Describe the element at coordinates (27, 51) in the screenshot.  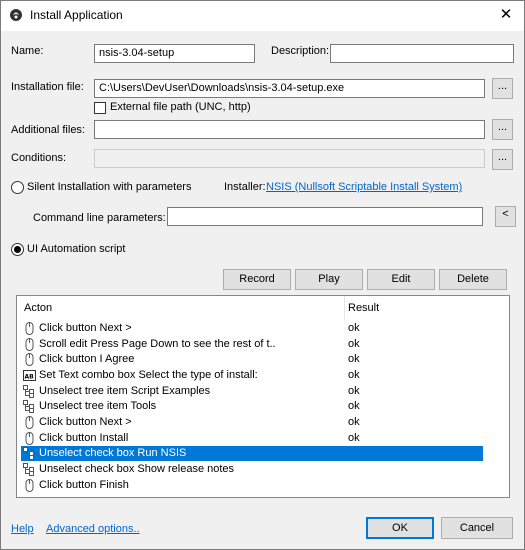
I see `name-label: Name:` at that location.